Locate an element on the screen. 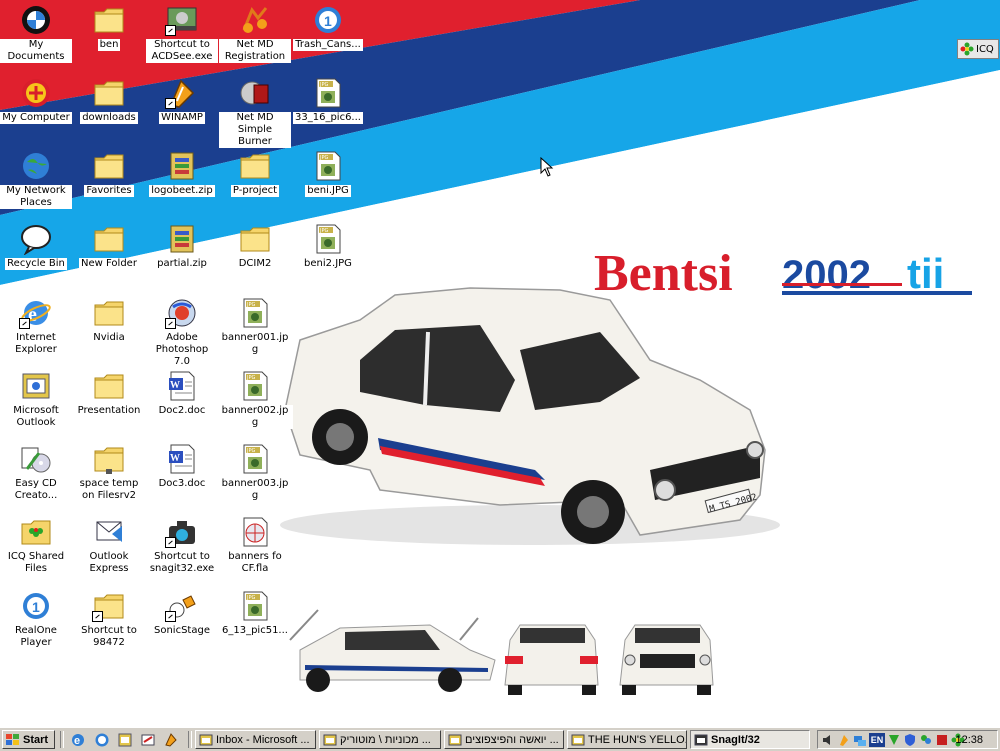  taskbar-separator is located at coordinates (190, 739).